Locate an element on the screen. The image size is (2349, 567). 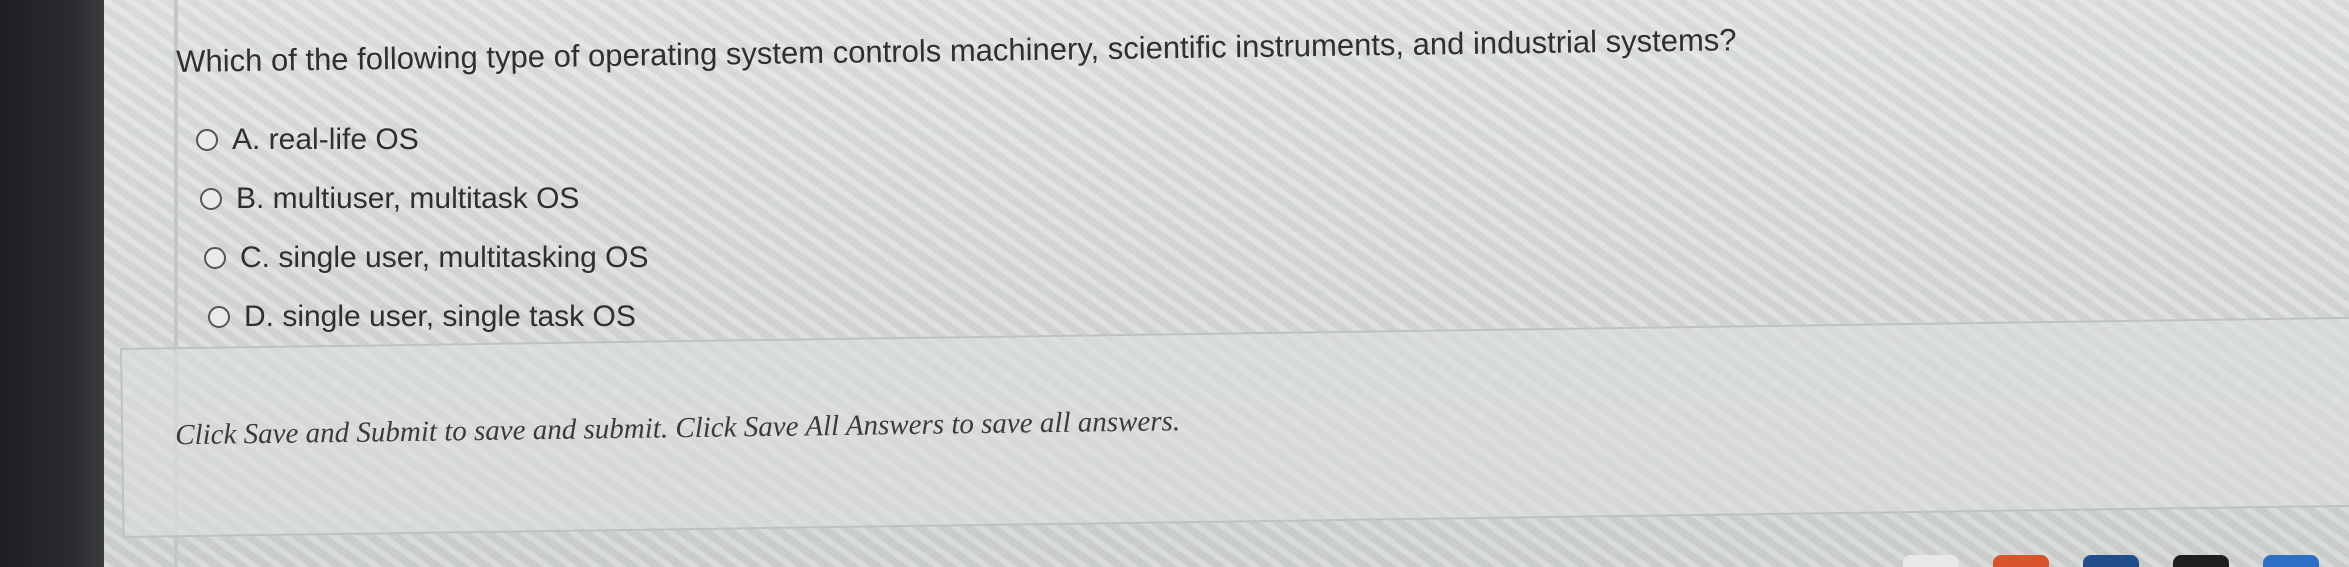
option-c-label: C. single user, multitasking OS is located at coordinates (444, 258).